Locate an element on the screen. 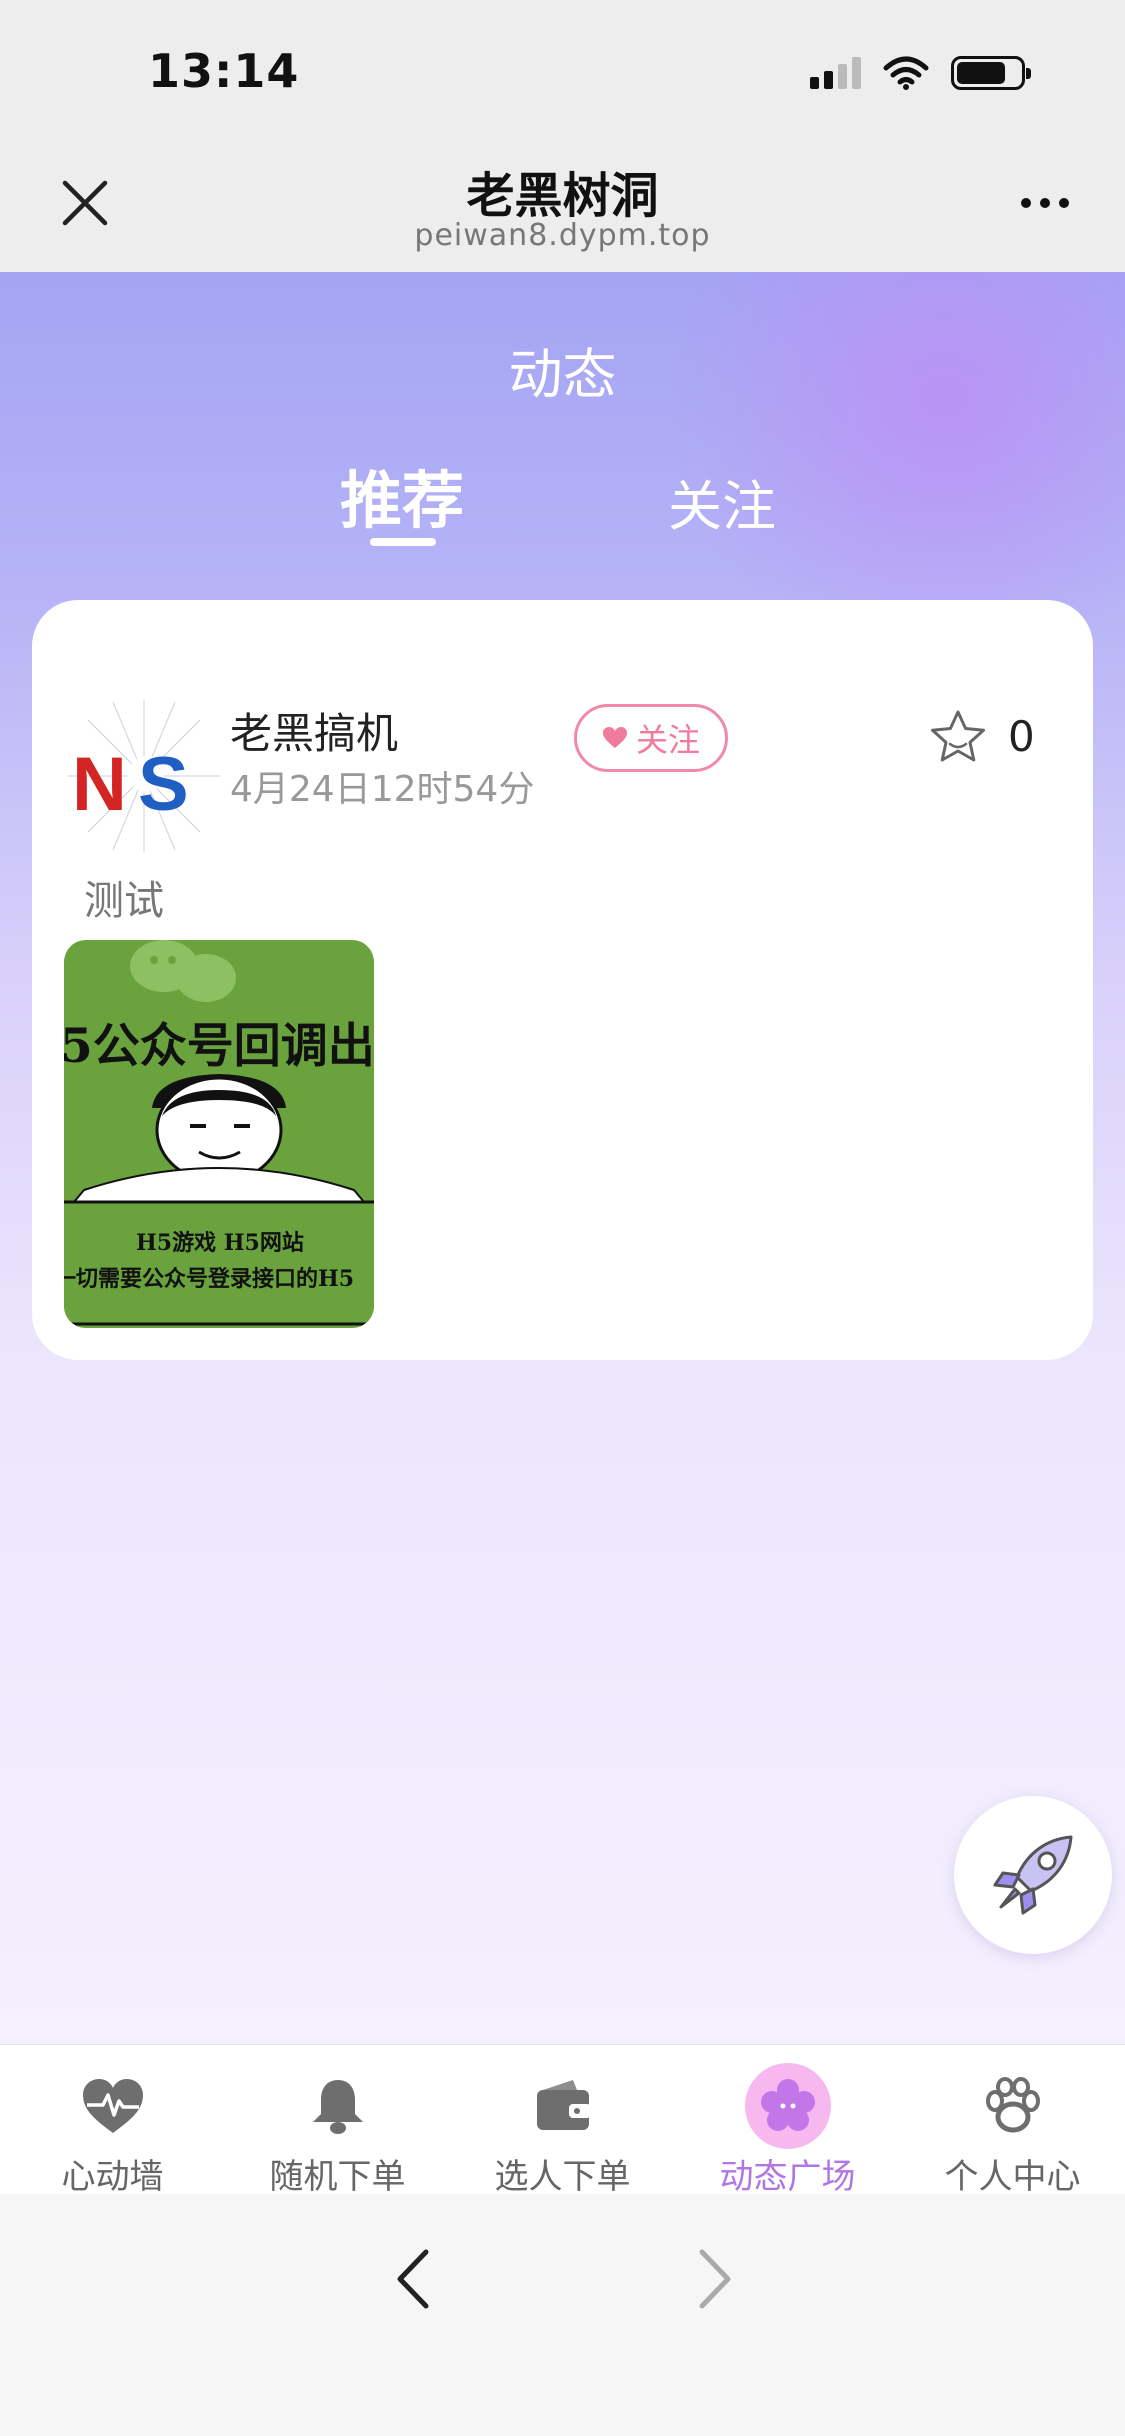  heart-icon is located at coordinates (614, 737).